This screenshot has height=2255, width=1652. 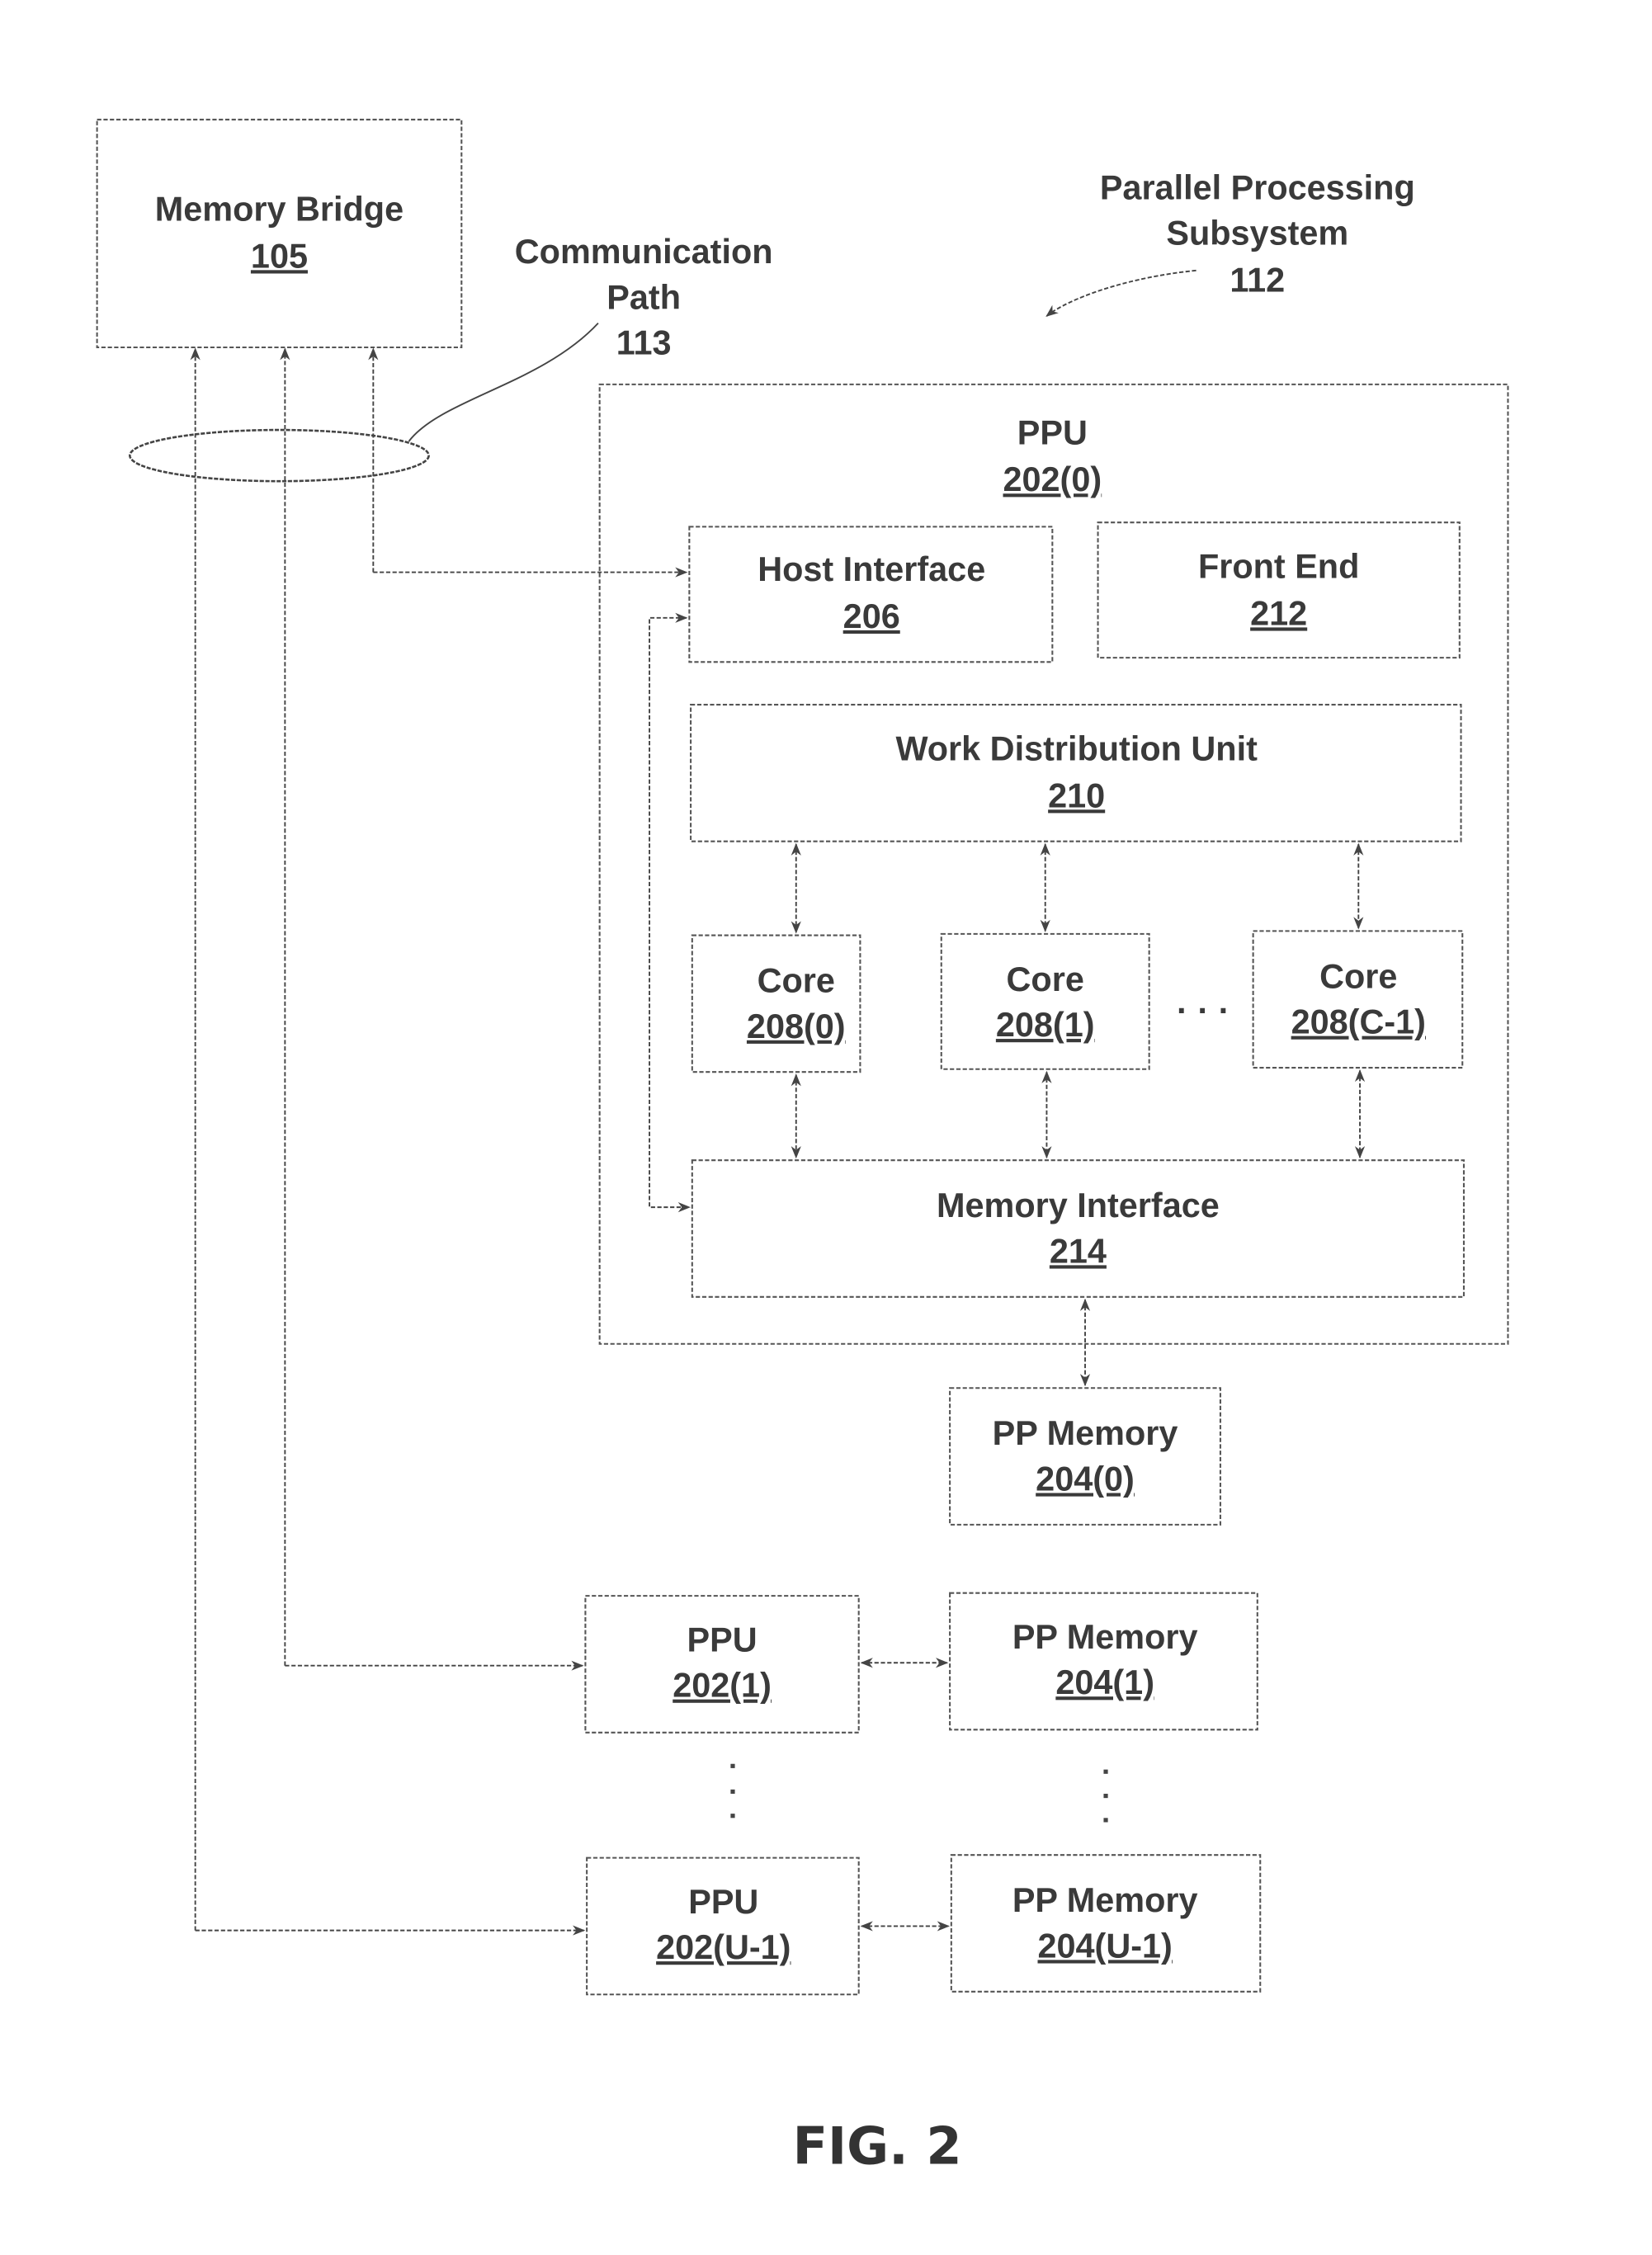 I want to click on figure-caption: FIG. 2, so click(x=877, y=2146).